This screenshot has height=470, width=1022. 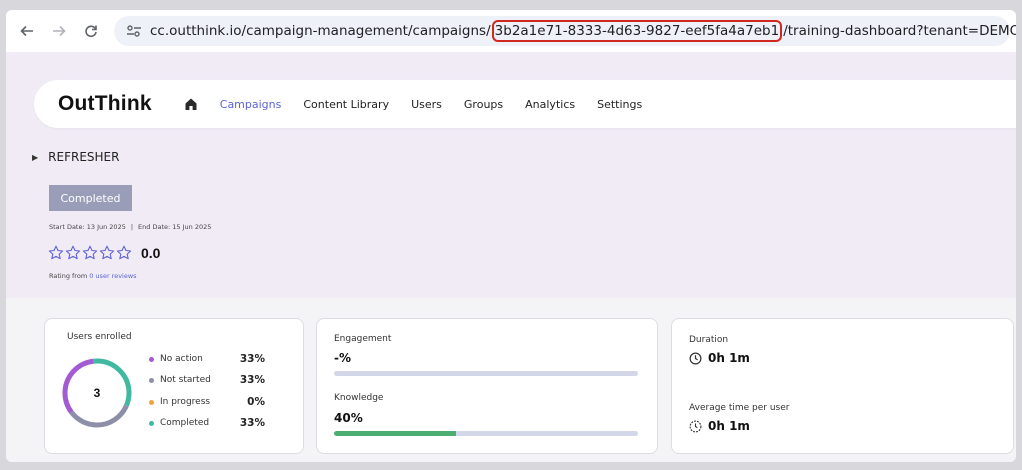 I want to click on knowledge-label: Knowledge, so click(x=359, y=398).